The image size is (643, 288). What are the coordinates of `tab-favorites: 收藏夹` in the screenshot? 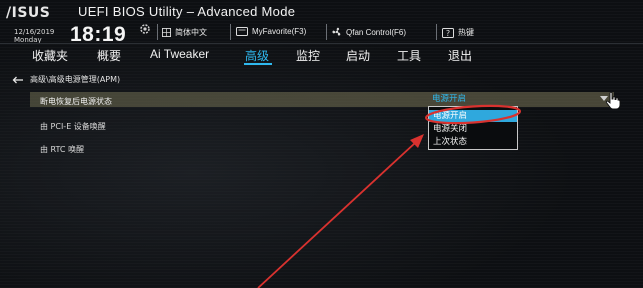 It's located at (50, 55).